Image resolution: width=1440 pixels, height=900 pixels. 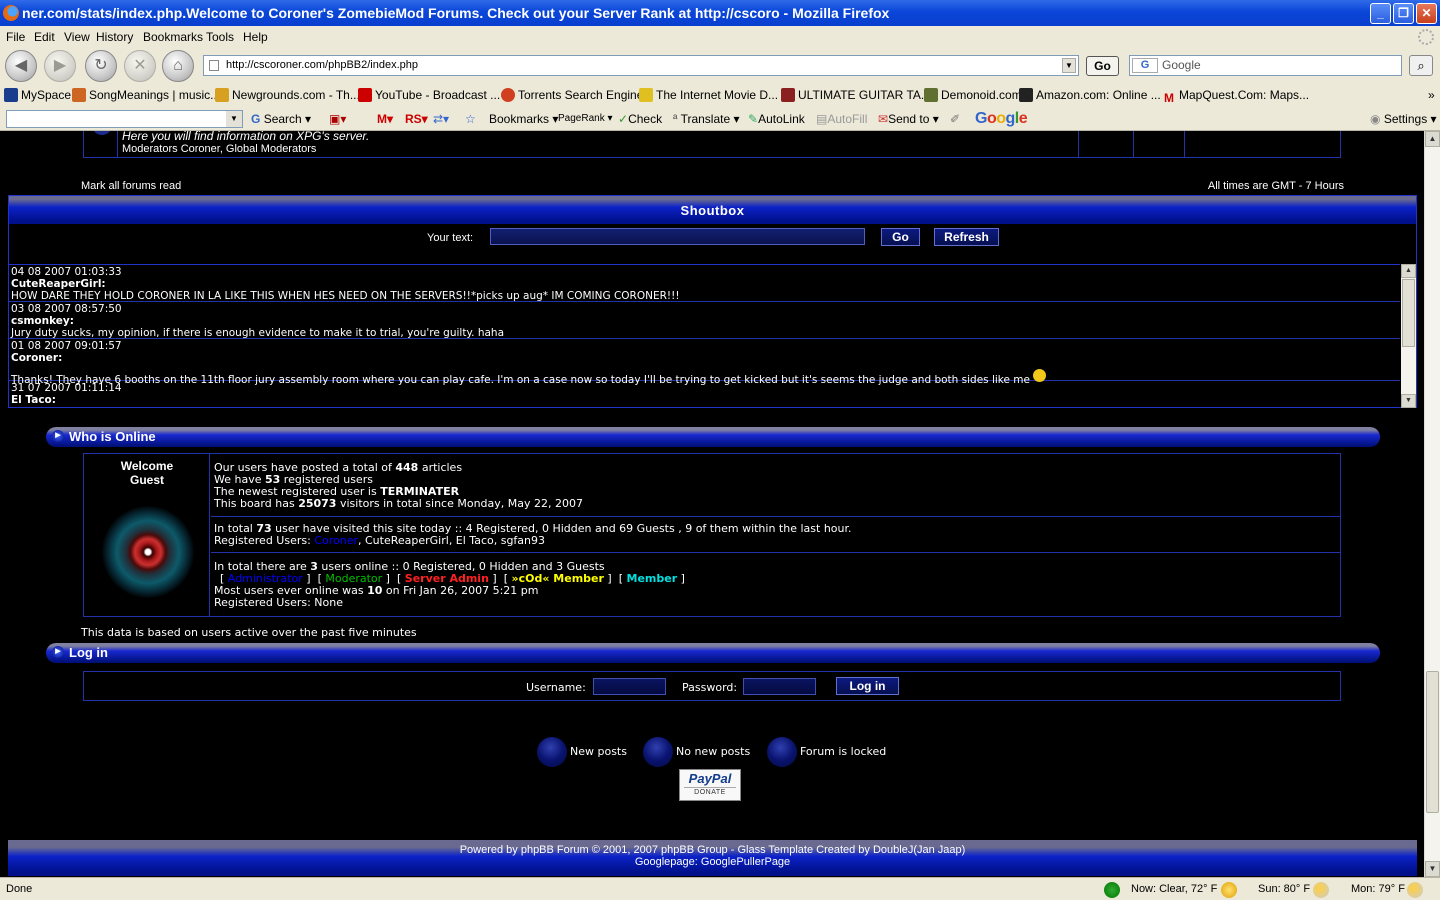 What do you see at coordinates (1432, 504) in the screenshot?
I see `page-scrollbar: ▲ ▼` at bounding box center [1432, 504].